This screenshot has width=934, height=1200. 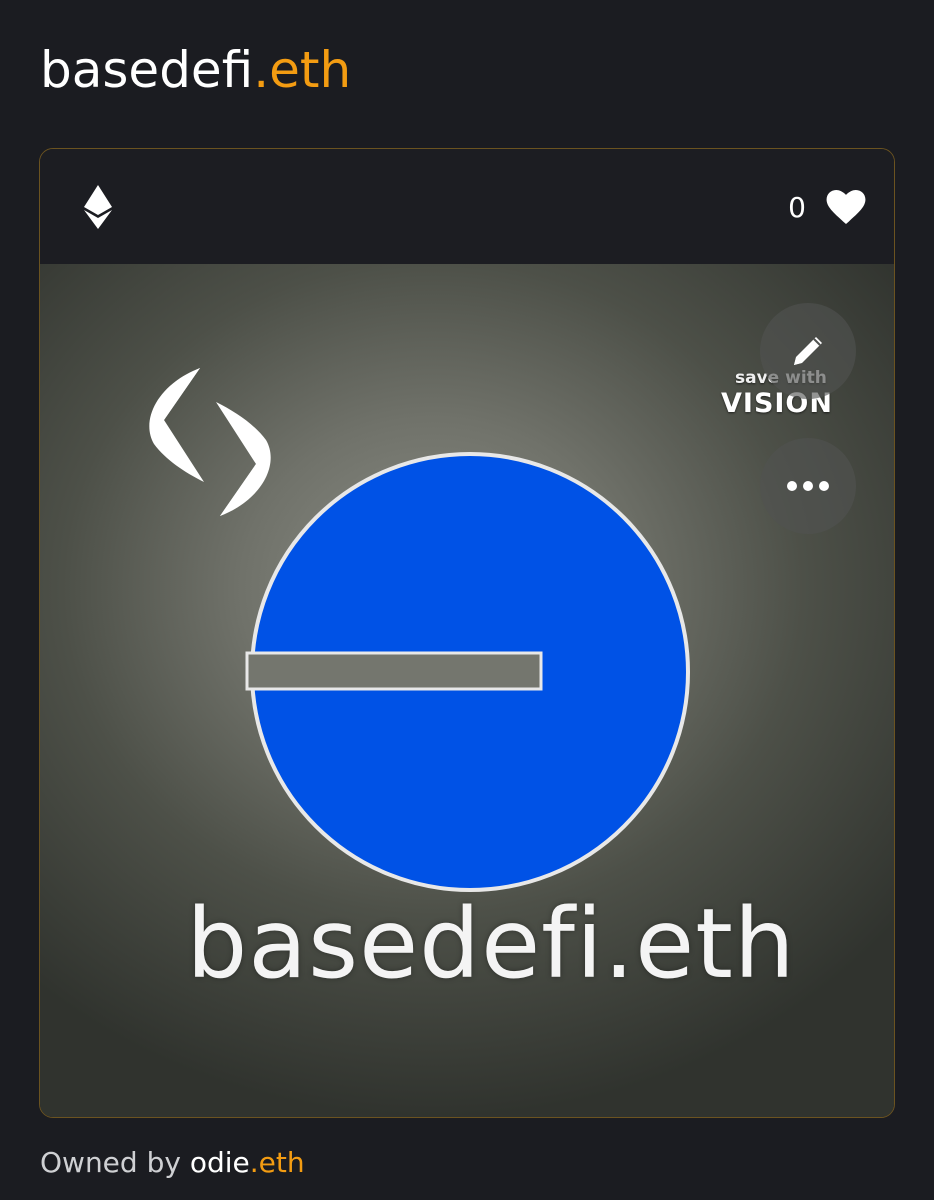 I want to click on pencil-icon, so click(x=808, y=351).